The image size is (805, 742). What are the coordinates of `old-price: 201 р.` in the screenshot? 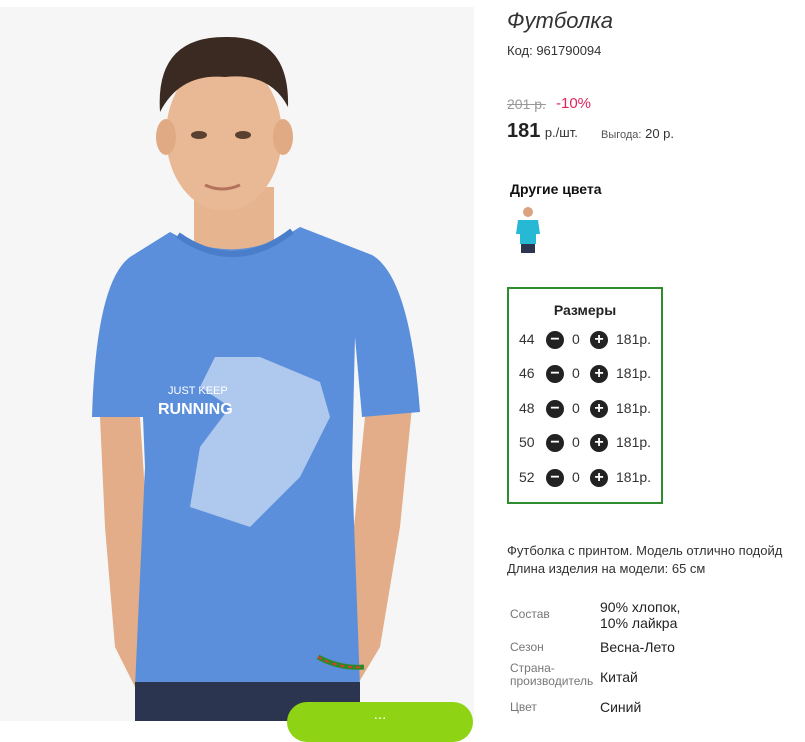 It's located at (526, 104).